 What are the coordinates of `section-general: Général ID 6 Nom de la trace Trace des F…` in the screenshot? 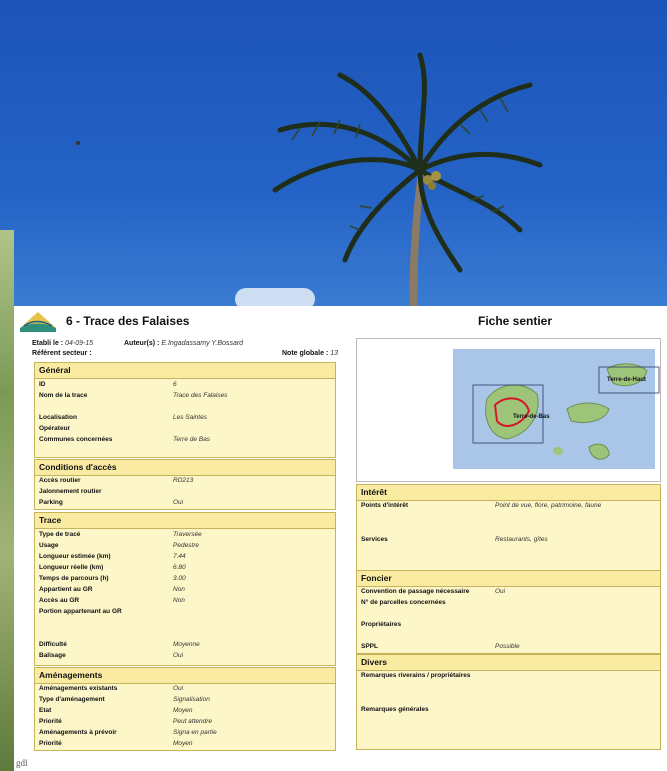 It's located at (185, 410).